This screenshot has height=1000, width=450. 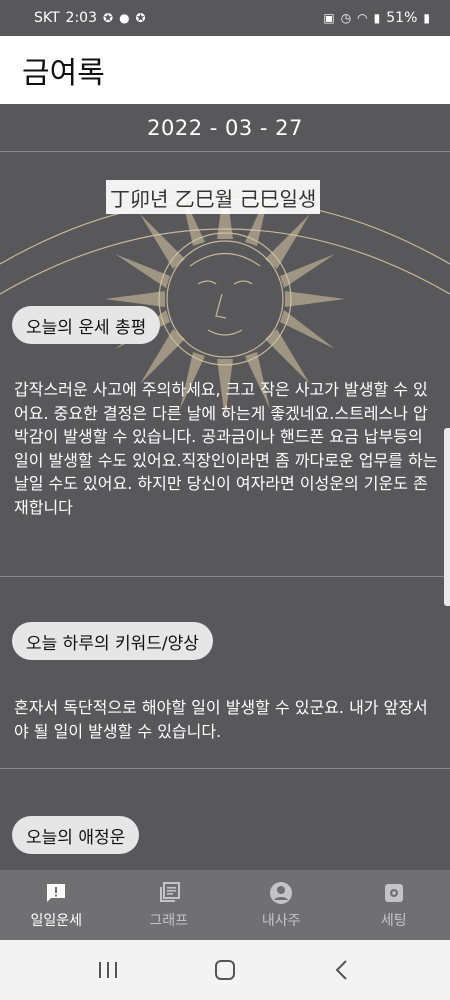 I want to click on nav-item-daily-fortune: 일일운세, so click(x=56, y=905).